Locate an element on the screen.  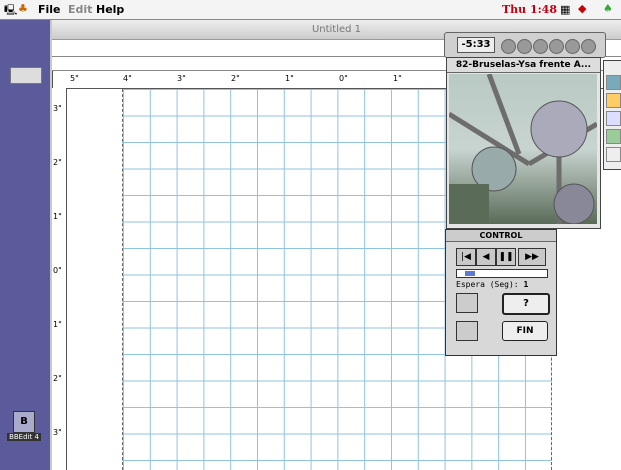
bbedit-icon-label: BBEdit 4 is located at coordinates (24, 437).